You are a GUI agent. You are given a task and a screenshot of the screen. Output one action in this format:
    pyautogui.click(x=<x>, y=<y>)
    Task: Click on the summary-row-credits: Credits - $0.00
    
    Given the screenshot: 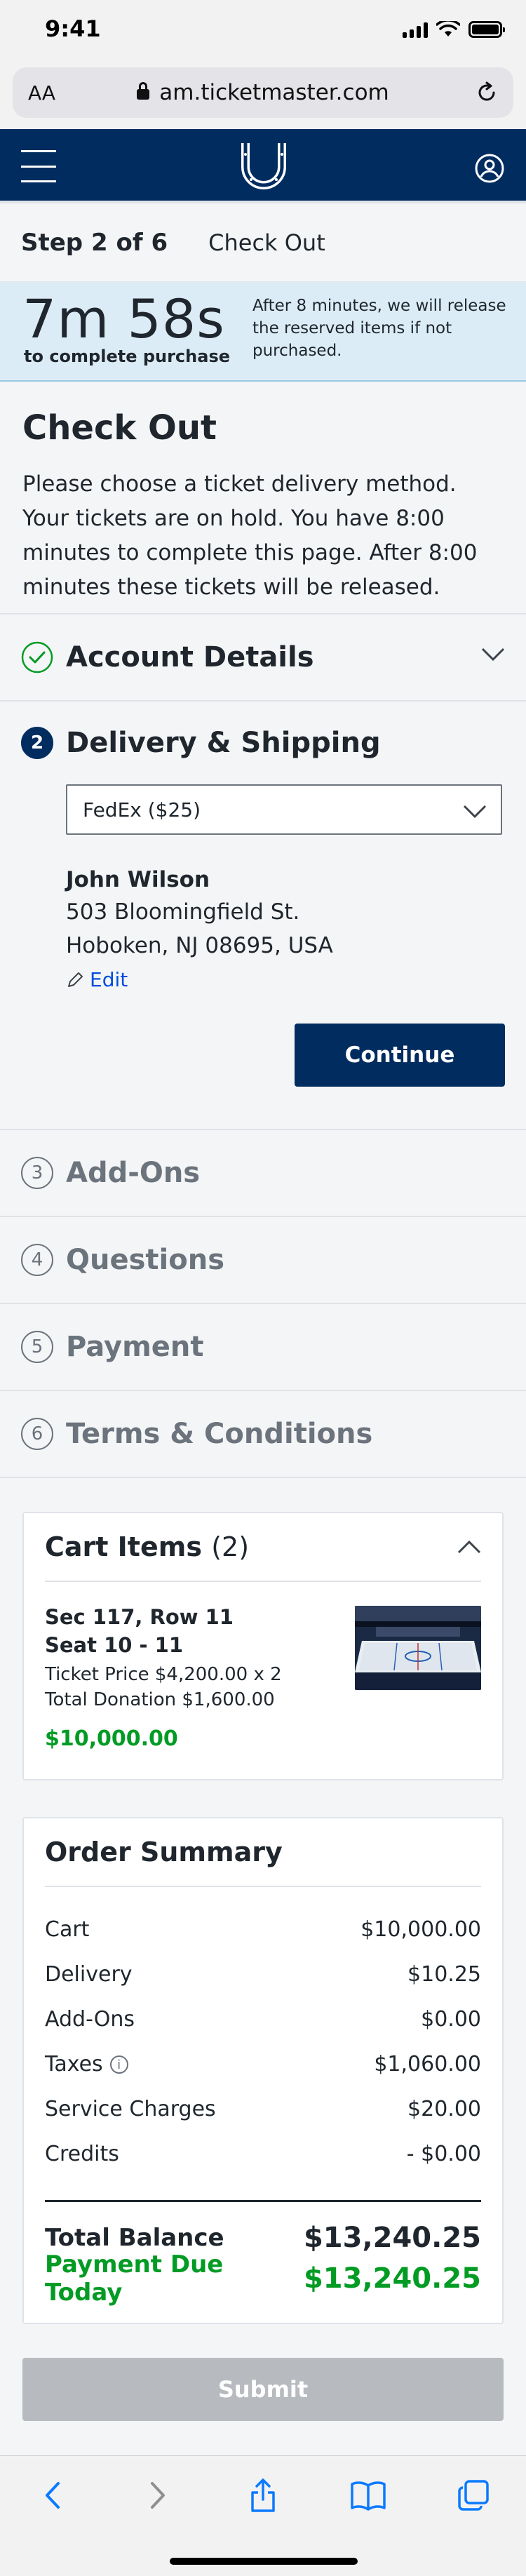 What is the action you would take?
    pyautogui.click(x=263, y=2153)
    